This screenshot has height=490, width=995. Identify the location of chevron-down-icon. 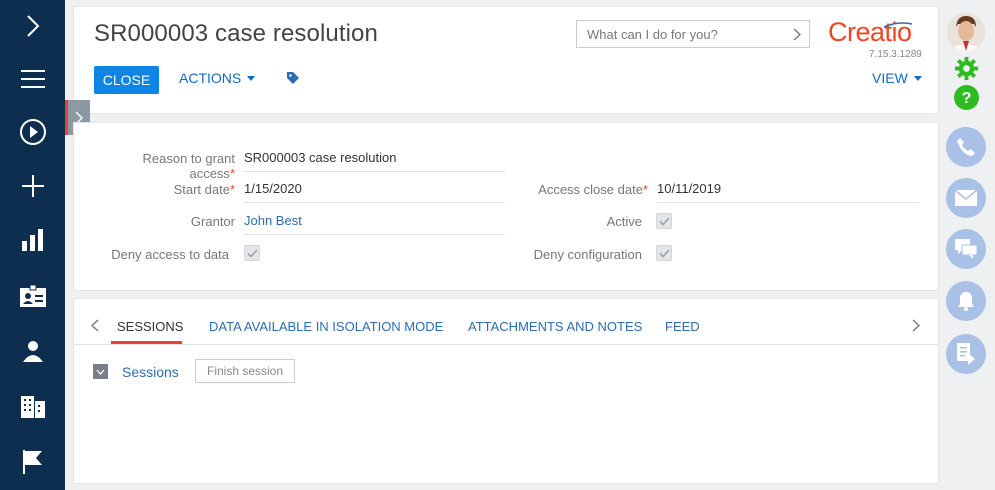
(100, 372).